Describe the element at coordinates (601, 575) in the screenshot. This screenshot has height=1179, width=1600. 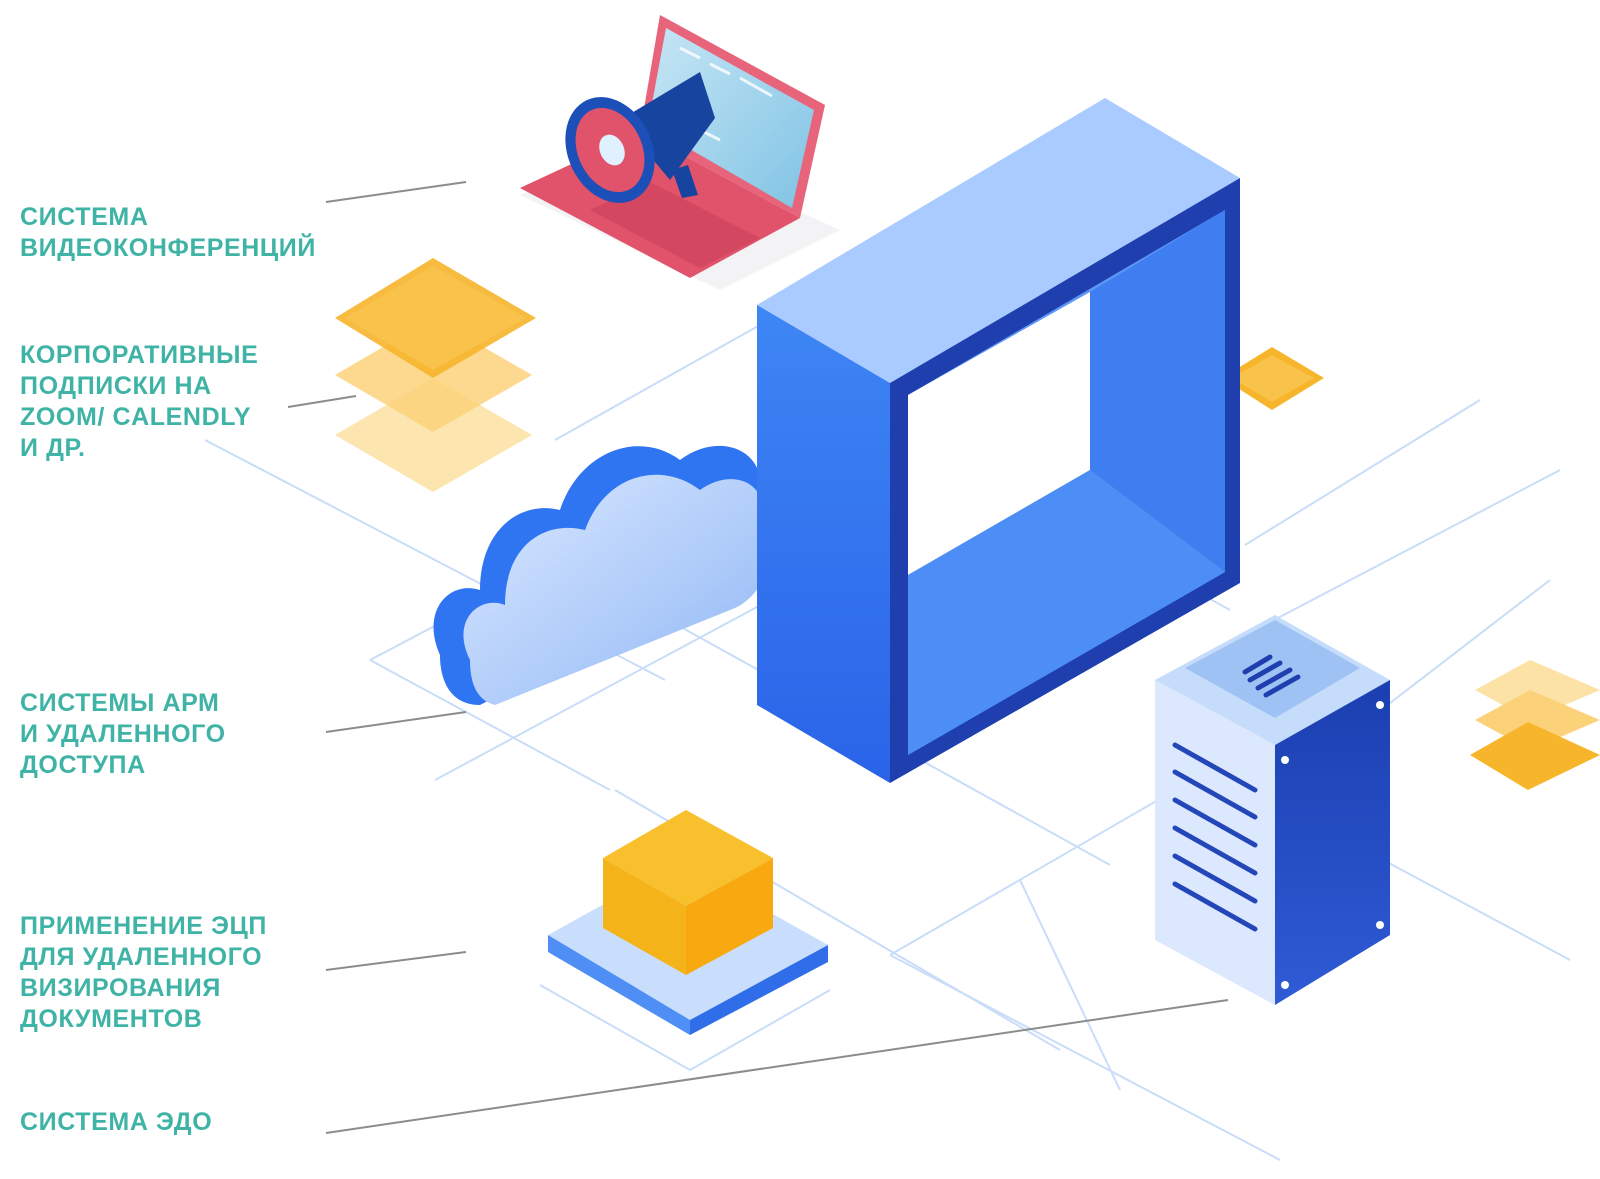
I see `cloud-icon` at that location.